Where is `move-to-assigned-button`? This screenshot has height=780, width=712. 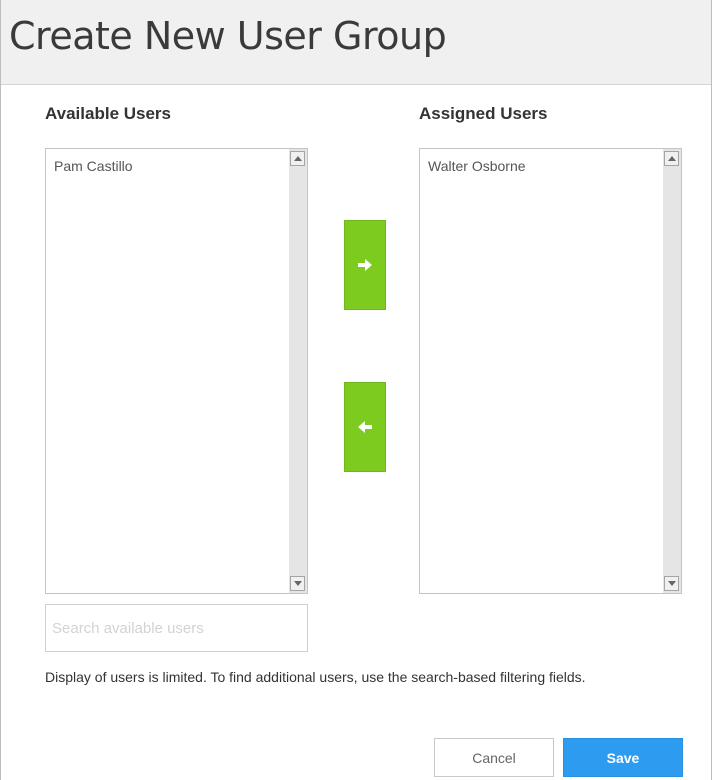
move-to-assigned-button is located at coordinates (365, 265).